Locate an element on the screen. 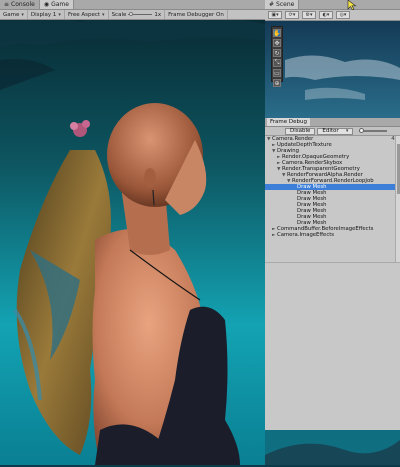 This screenshot has width=400, height=467. frame-debug-toolbar: Disable Editor ▾ is located at coordinates (332, 131).